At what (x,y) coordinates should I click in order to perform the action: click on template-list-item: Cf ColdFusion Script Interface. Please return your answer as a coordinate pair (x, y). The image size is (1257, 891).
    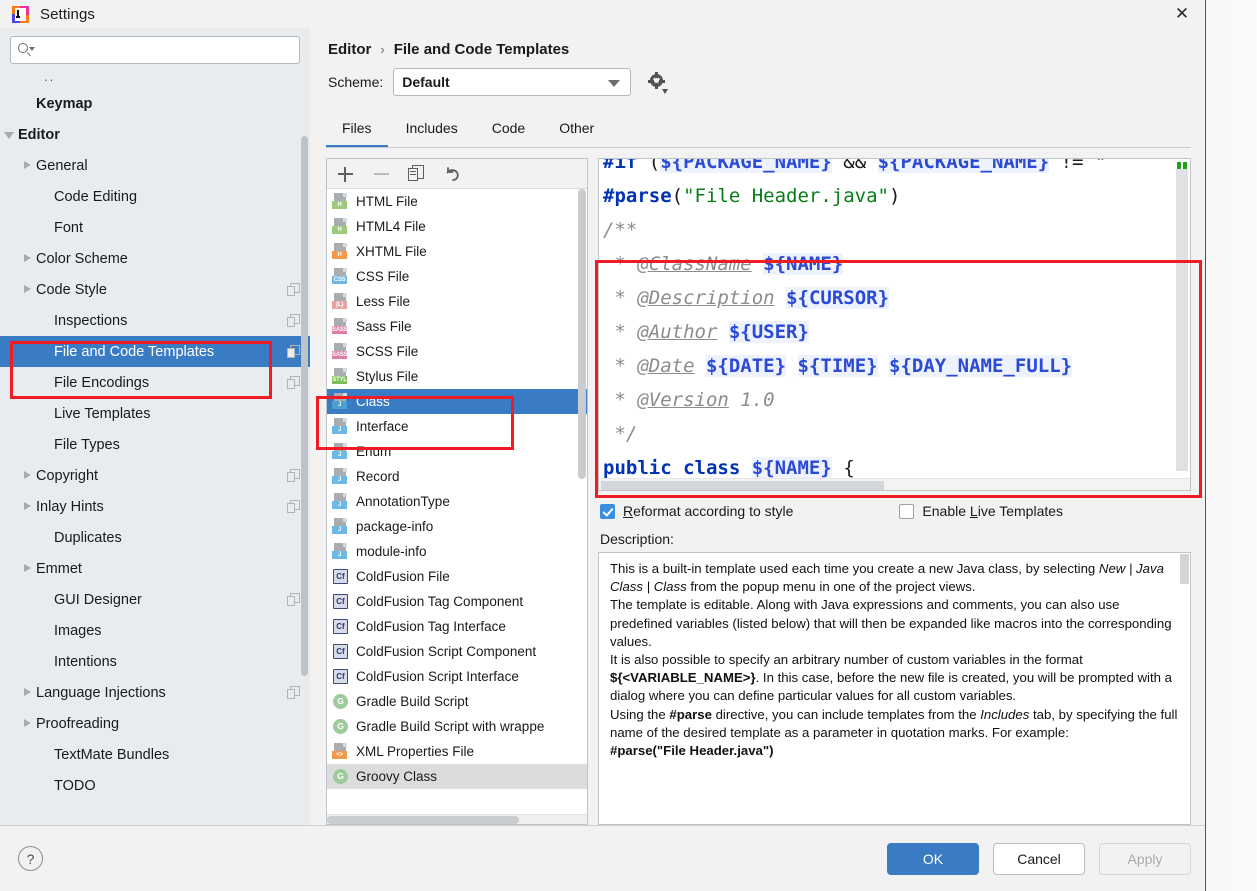
    Looking at the image, I should click on (457, 676).